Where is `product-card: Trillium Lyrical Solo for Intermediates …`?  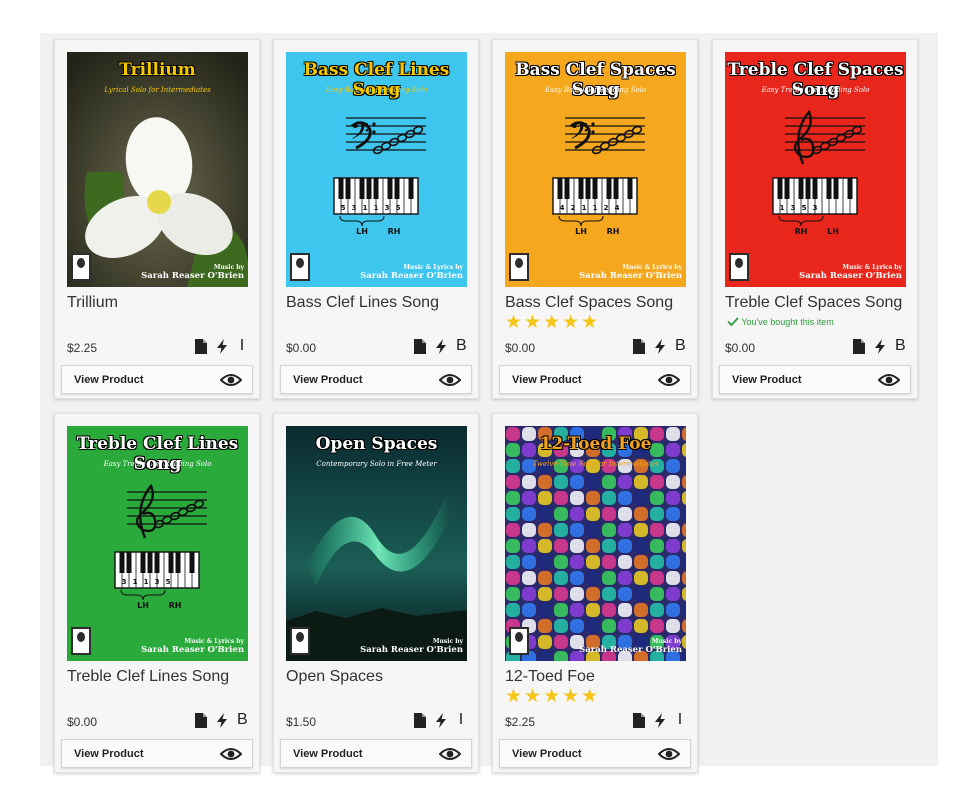
product-card: Trillium Lyrical Solo for Intermediates … is located at coordinates (157, 219).